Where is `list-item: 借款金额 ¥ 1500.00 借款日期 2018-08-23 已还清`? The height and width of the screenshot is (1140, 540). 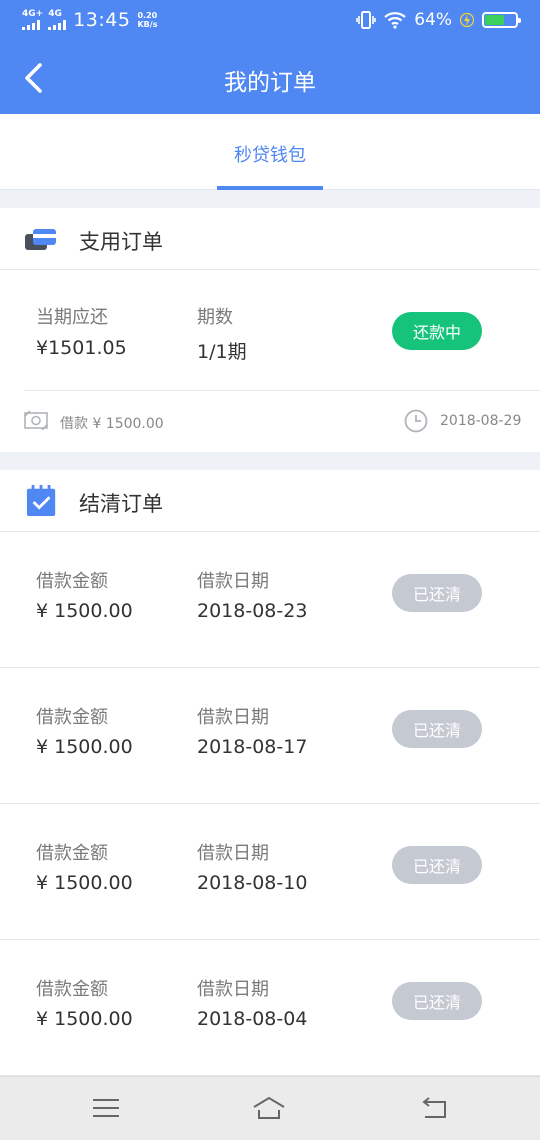 list-item: 借款金额 ¥ 1500.00 借款日期 2018-08-23 已还清 is located at coordinates (270, 600).